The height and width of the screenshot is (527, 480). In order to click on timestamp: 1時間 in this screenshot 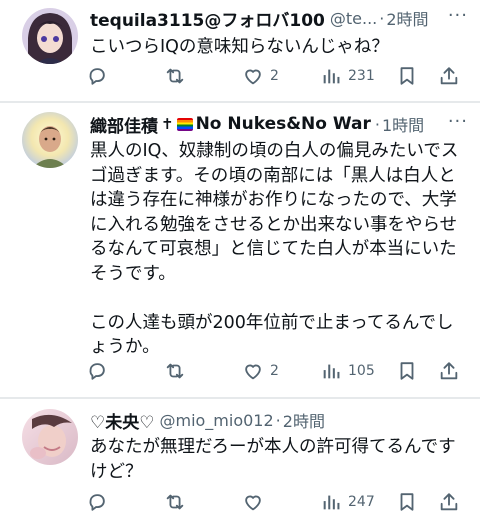, I will do `click(403, 124)`.